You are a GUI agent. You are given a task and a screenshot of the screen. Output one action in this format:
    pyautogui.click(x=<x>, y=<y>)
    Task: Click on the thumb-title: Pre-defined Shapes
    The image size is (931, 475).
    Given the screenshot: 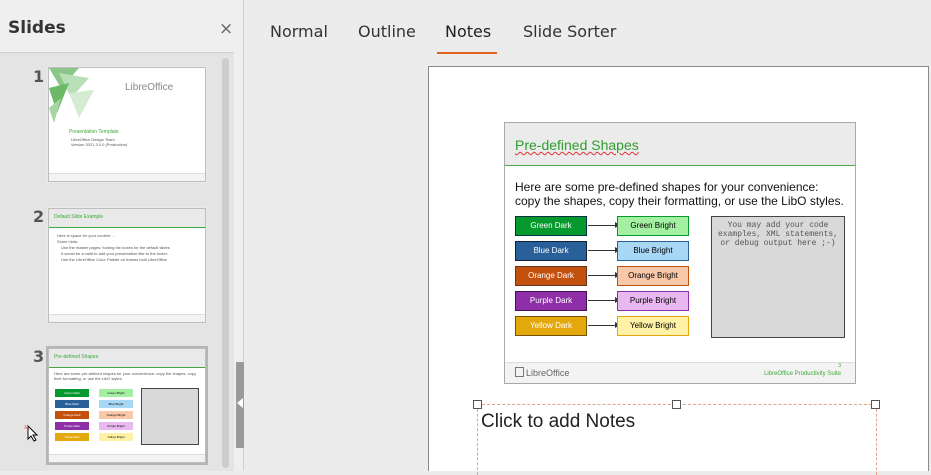 What is the action you would take?
    pyautogui.click(x=76, y=357)
    